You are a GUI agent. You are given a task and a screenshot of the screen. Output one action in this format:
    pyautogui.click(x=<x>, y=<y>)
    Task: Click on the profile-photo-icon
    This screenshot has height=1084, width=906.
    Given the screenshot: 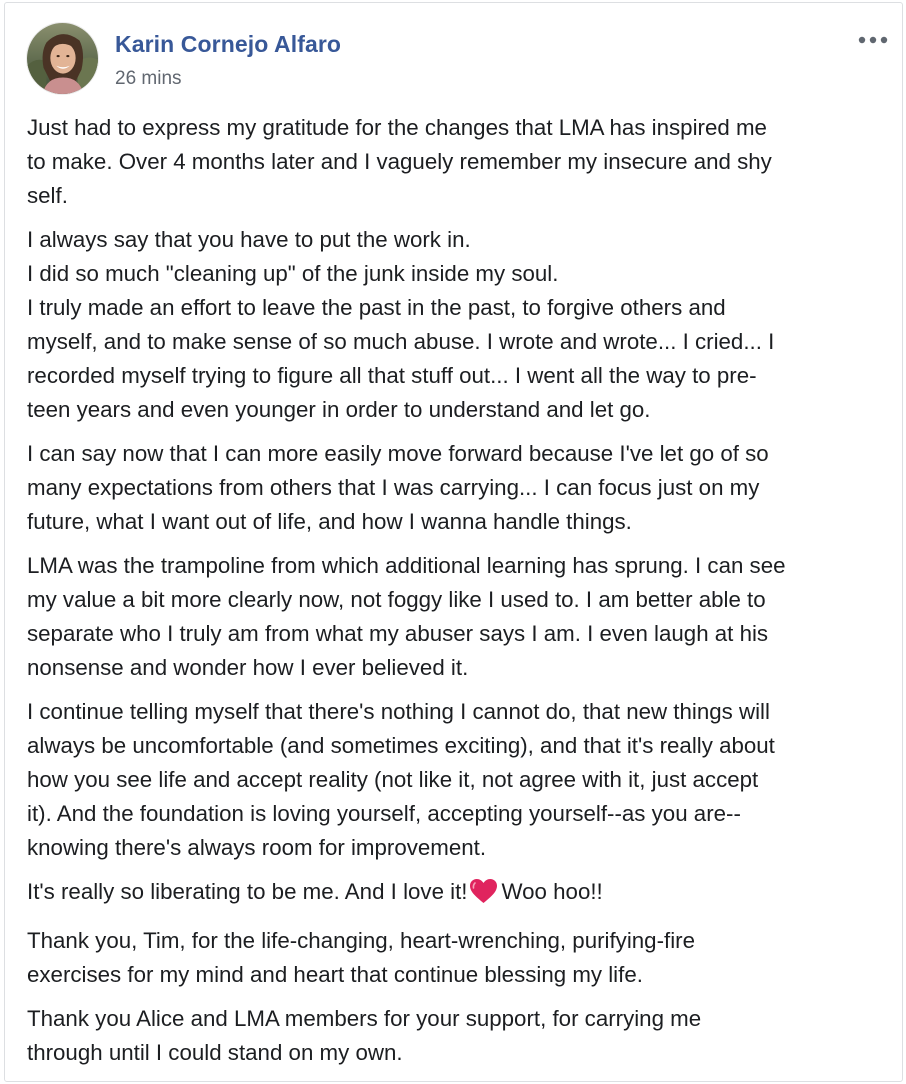 What is the action you would take?
    pyautogui.click(x=62, y=58)
    